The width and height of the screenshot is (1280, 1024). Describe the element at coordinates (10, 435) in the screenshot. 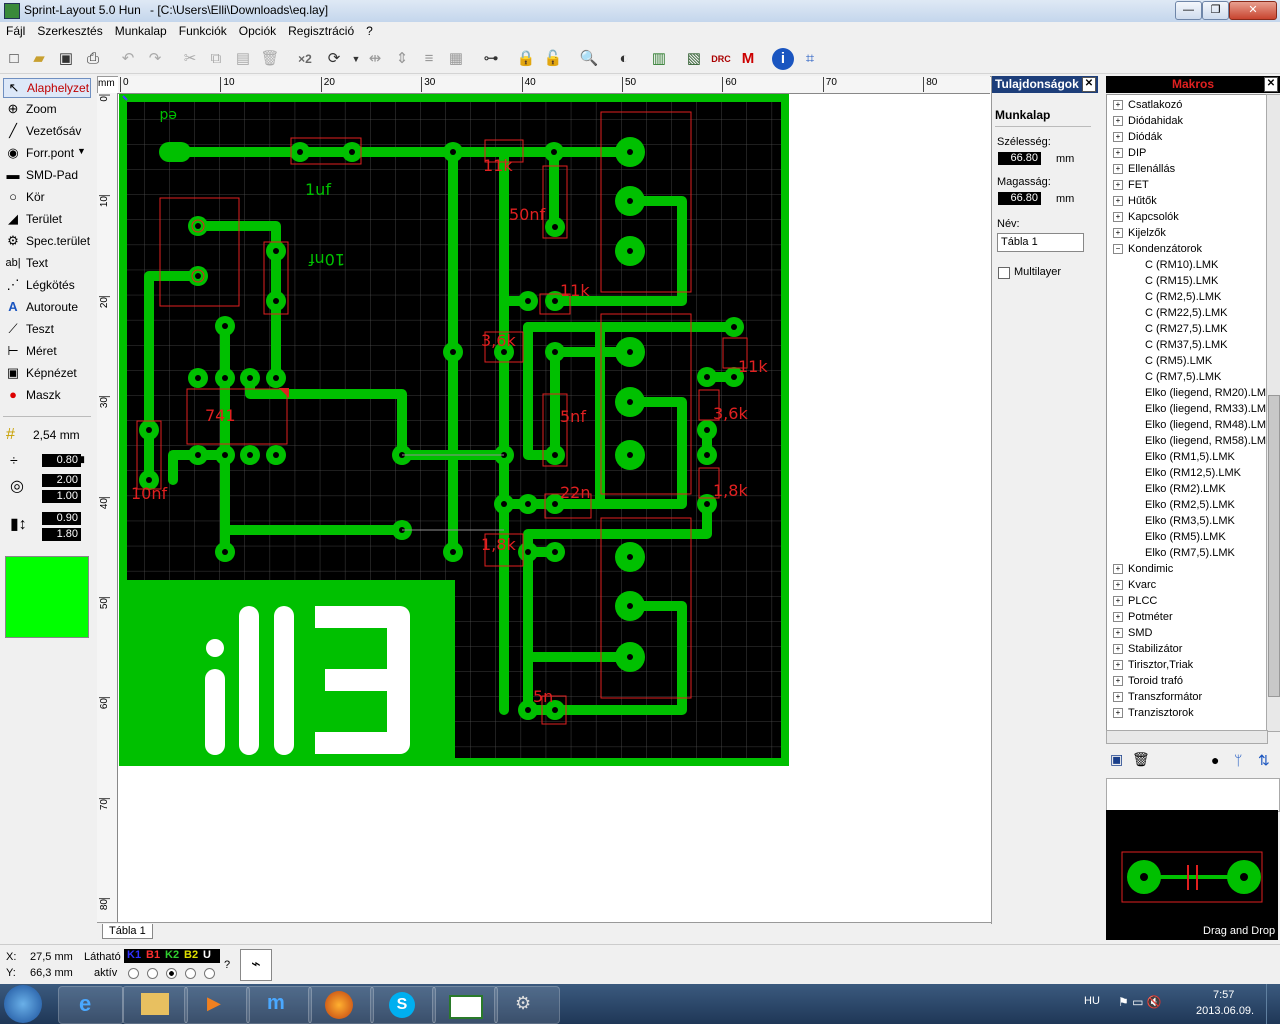

I see `grid-icon: #` at that location.